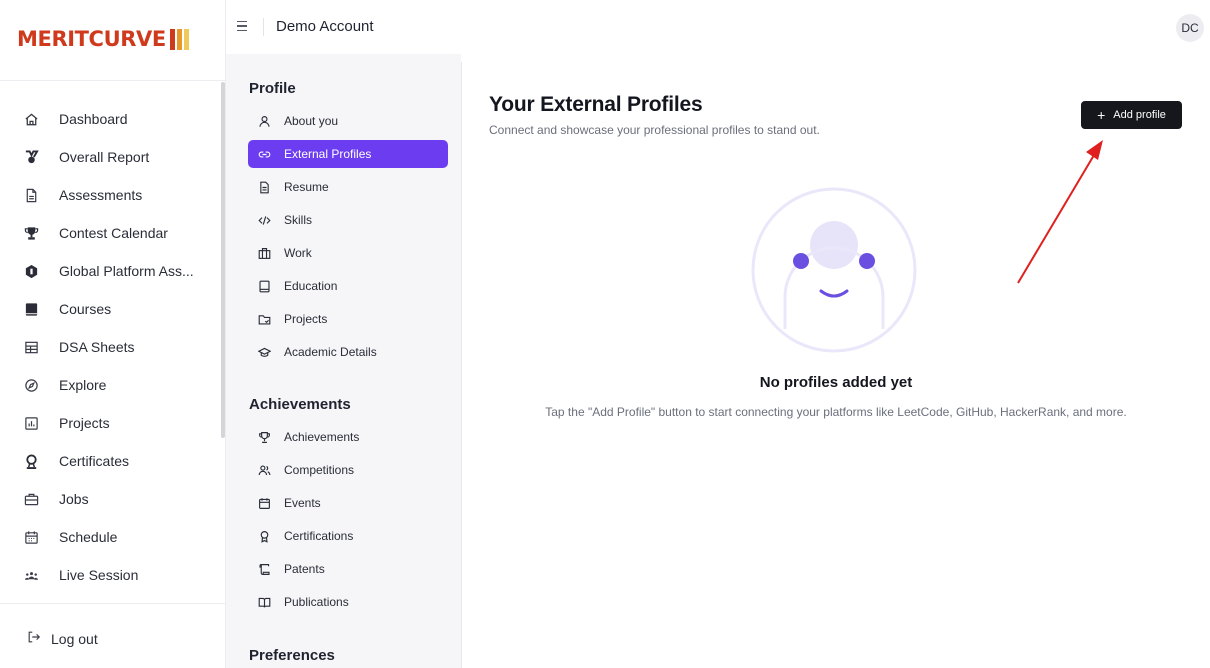  What do you see at coordinates (1139, 115) in the screenshot?
I see `add-profile-label: Add profile` at bounding box center [1139, 115].